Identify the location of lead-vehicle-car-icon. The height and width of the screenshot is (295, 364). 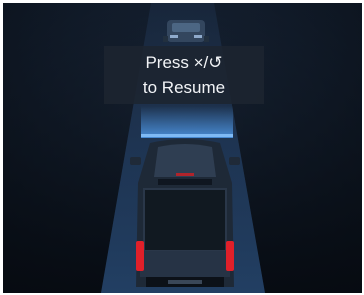
(186, 31).